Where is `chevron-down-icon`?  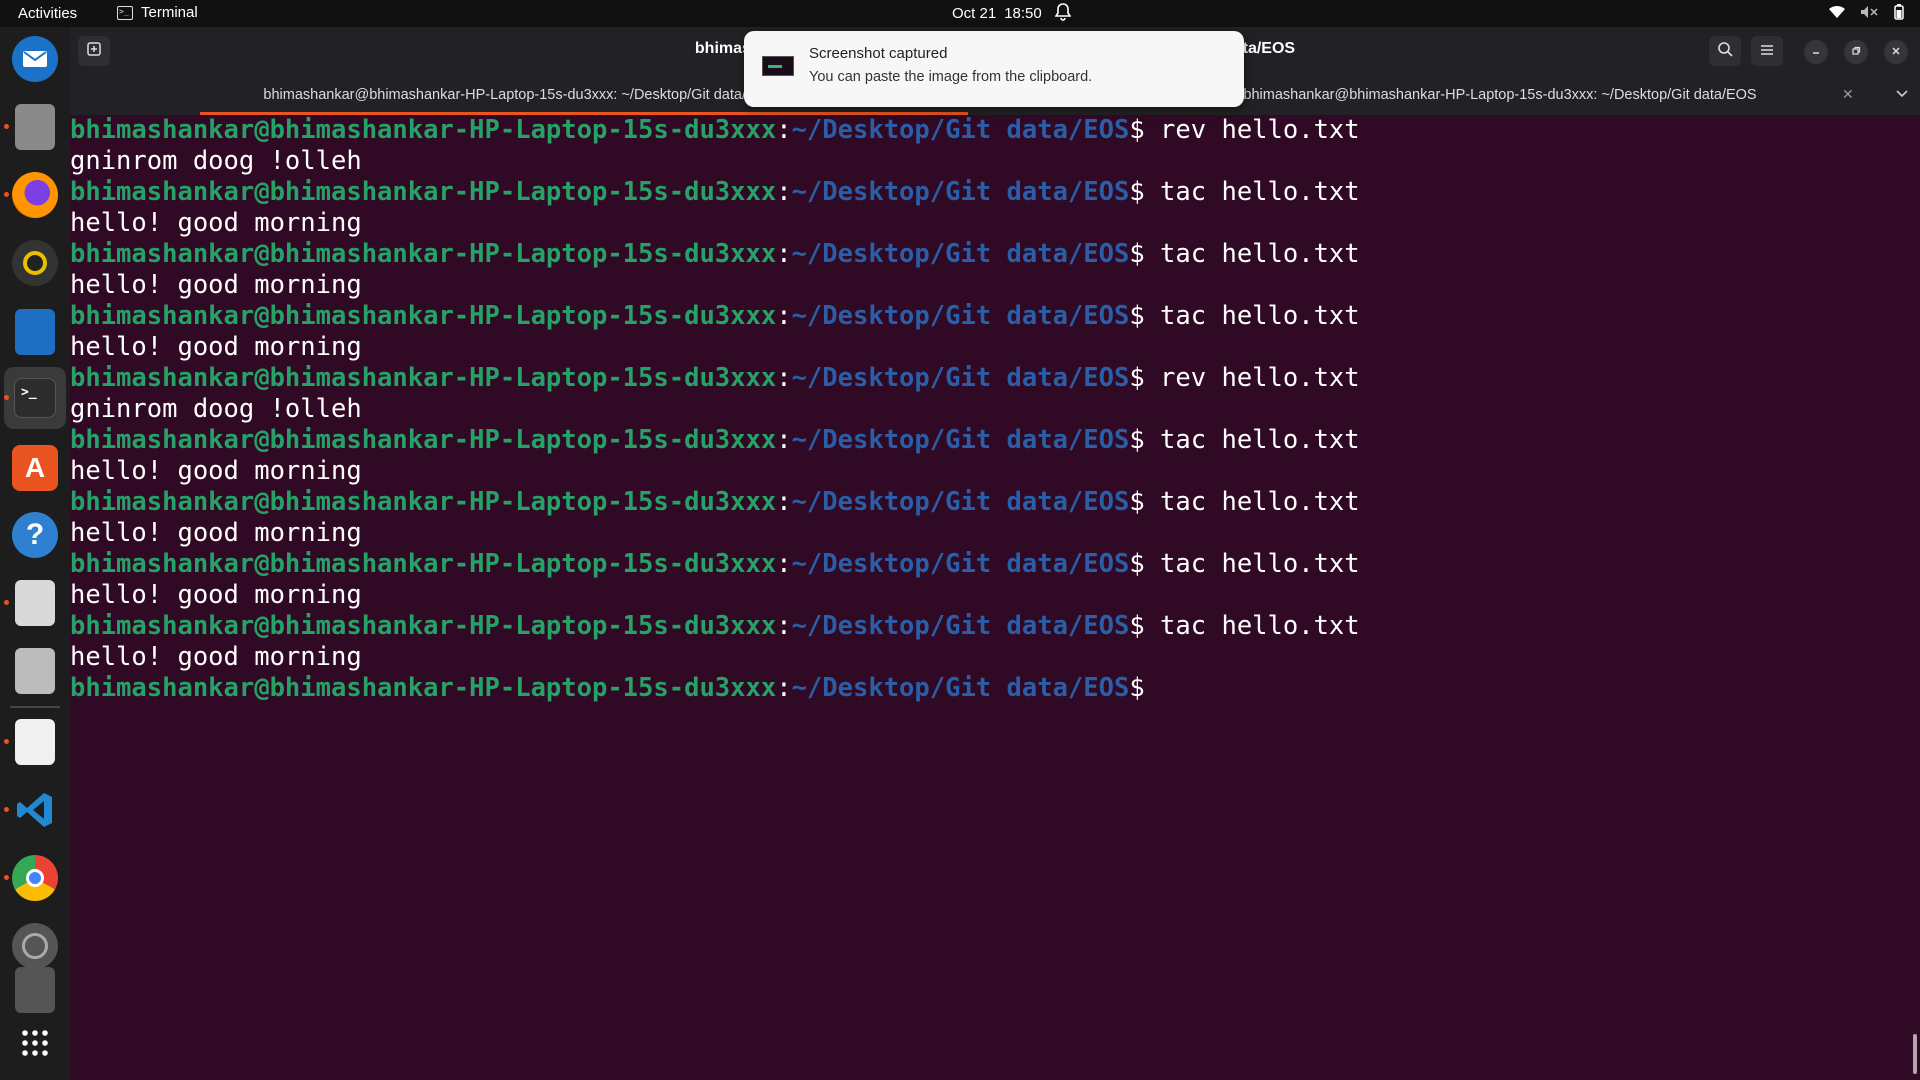 chevron-down-icon is located at coordinates (1902, 93).